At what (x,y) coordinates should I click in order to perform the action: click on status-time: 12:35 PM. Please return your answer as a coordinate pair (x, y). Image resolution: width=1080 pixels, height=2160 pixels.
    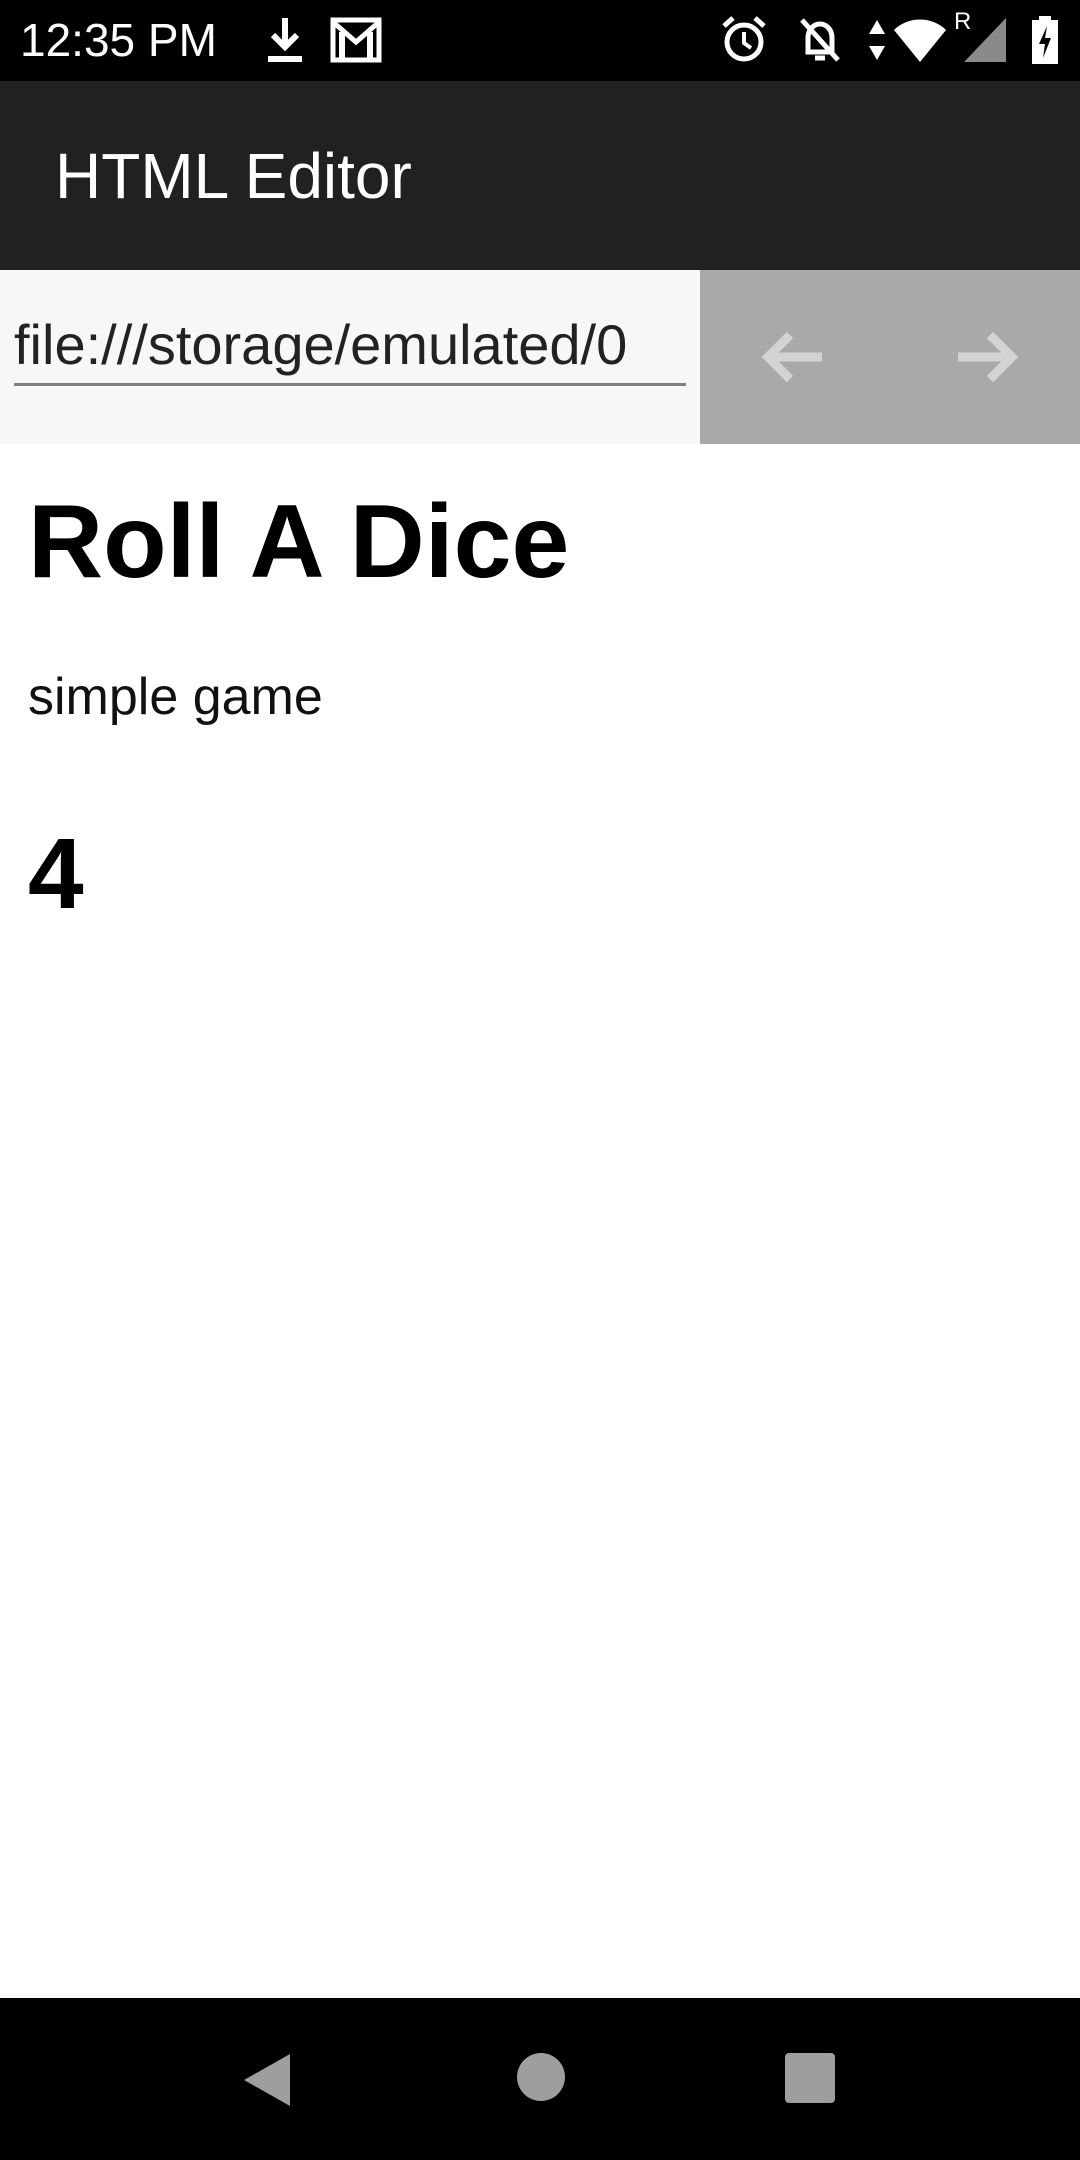
    Looking at the image, I should click on (118, 40).